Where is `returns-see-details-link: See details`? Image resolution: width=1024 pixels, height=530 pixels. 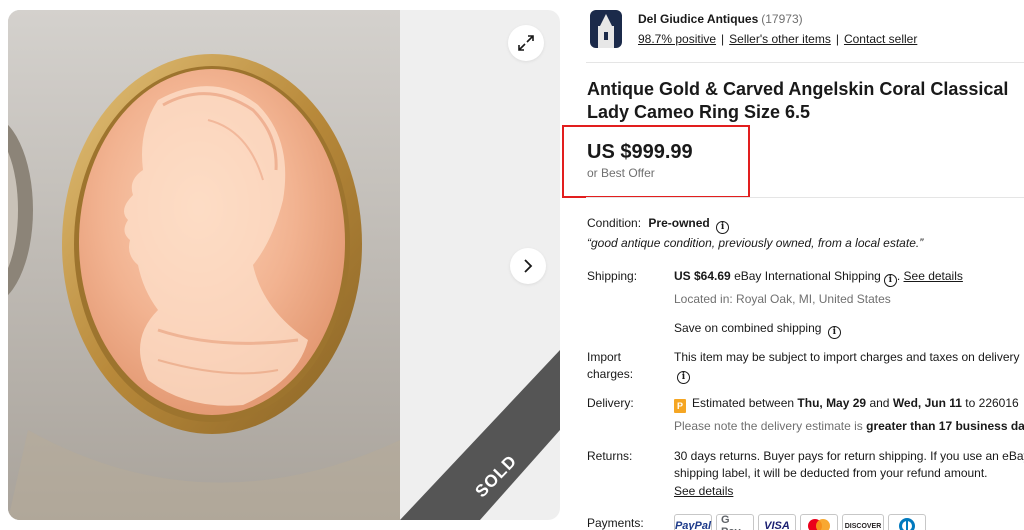 returns-see-details-link: See details is located at coordinates (703, 491).